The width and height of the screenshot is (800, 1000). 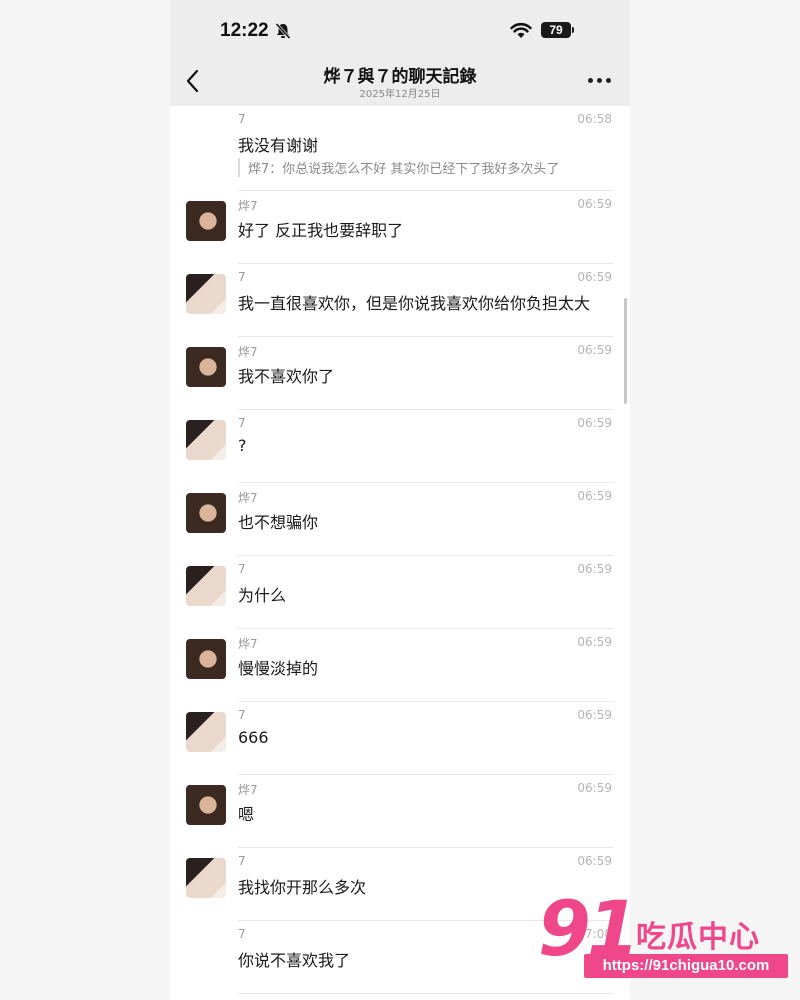 What do you see at coordinates (556, 30) in the screenshot?
I see `battery-indicator: 79` at bounding box center [556, 30].